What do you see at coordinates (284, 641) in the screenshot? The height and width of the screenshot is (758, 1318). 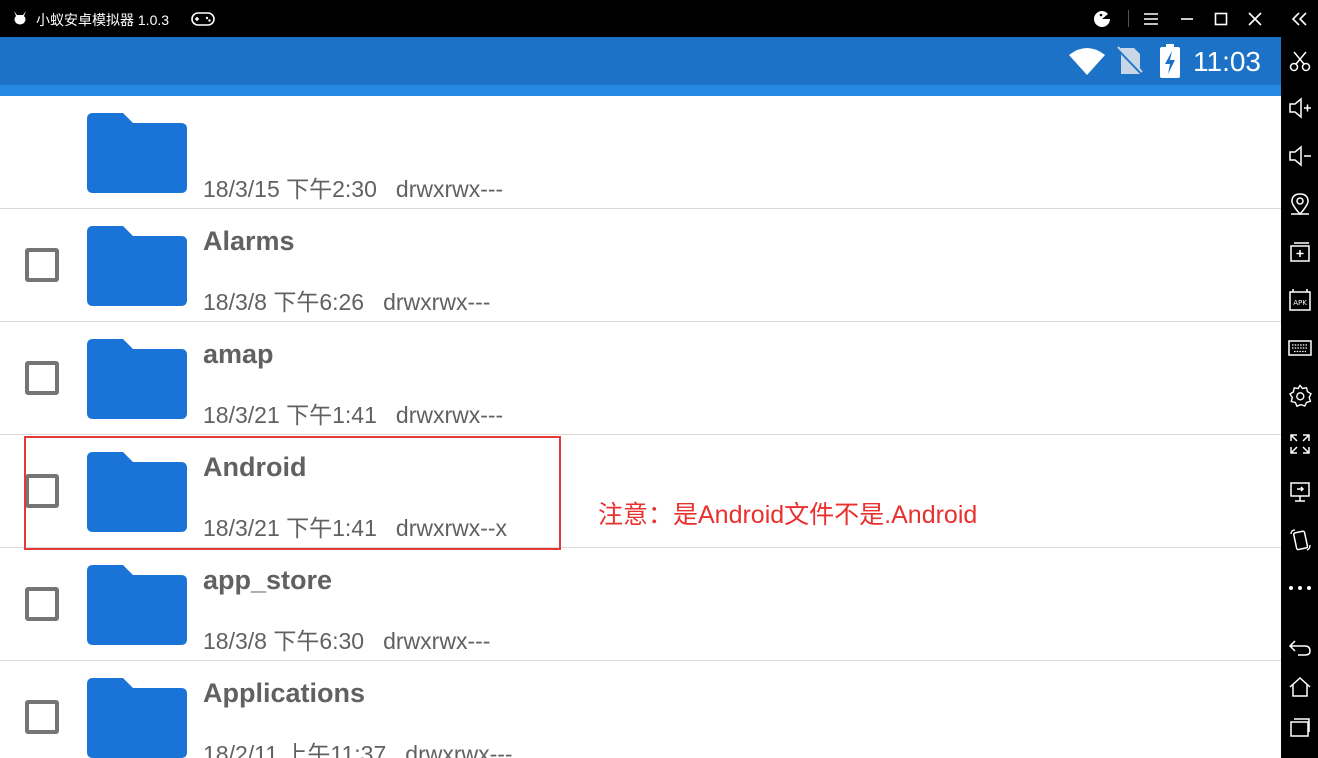 I see `file-date: 18/3/8 下午6:30` at bounding box center [284, 641].